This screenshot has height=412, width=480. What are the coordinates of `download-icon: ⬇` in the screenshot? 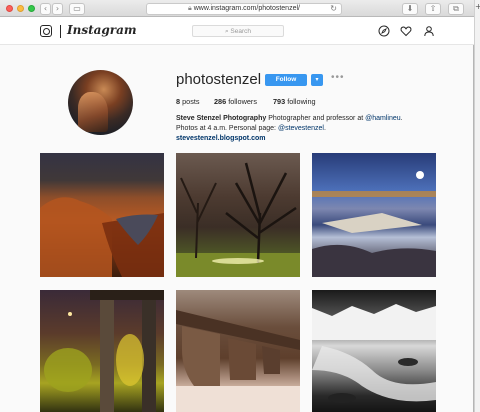 It's located at (410, 9).